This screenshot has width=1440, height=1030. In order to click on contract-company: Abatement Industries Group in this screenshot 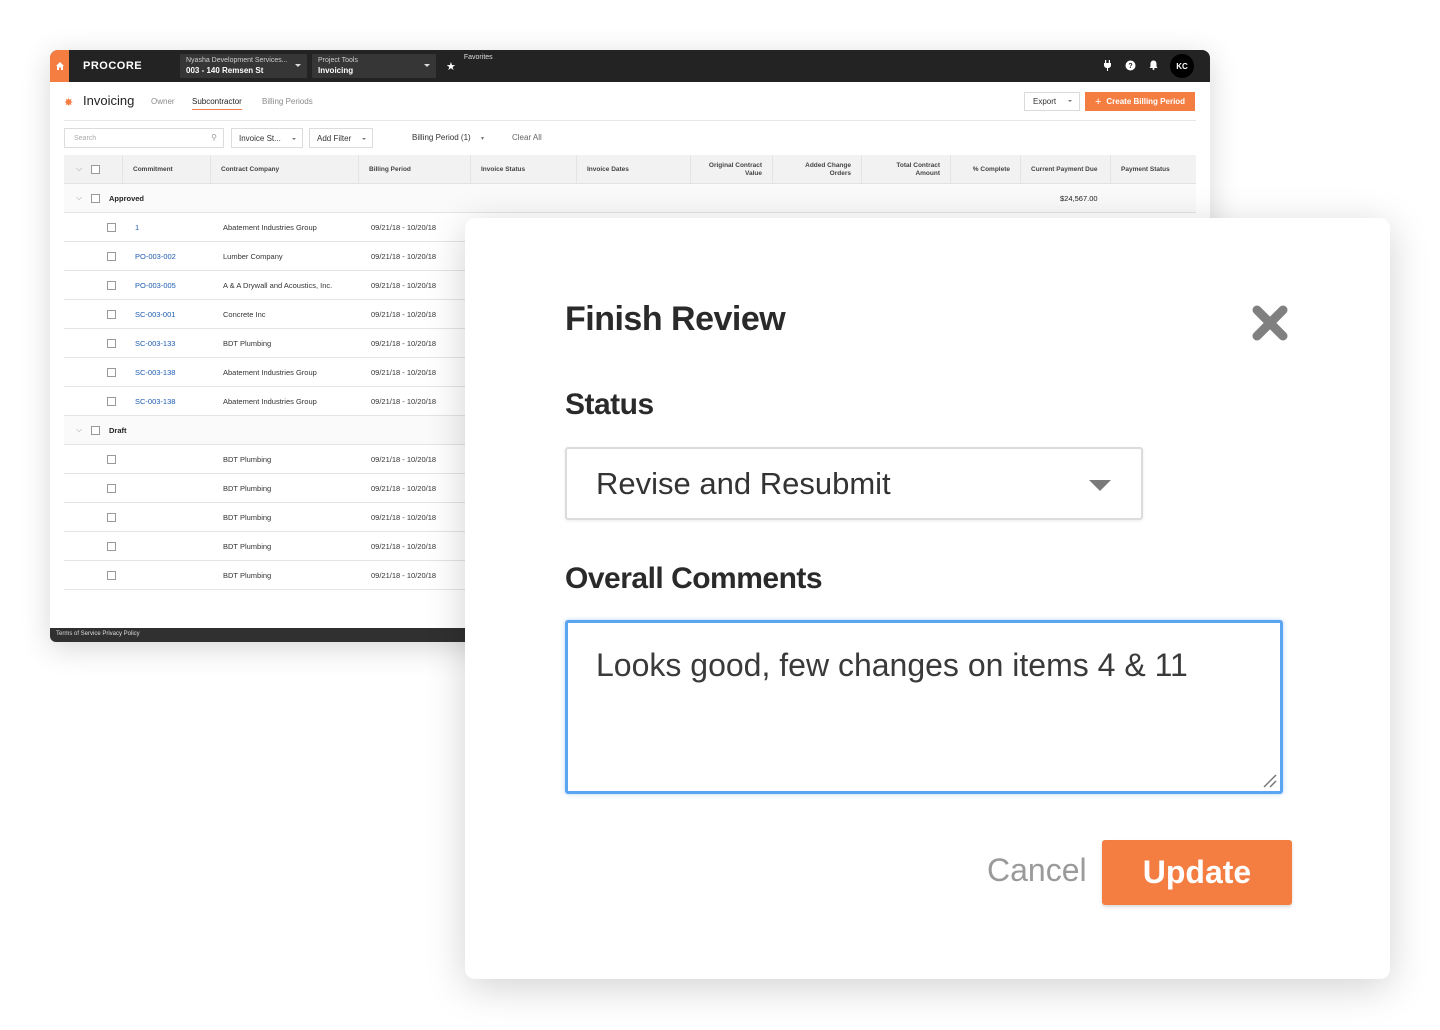, I will do `click(270, 227)`.